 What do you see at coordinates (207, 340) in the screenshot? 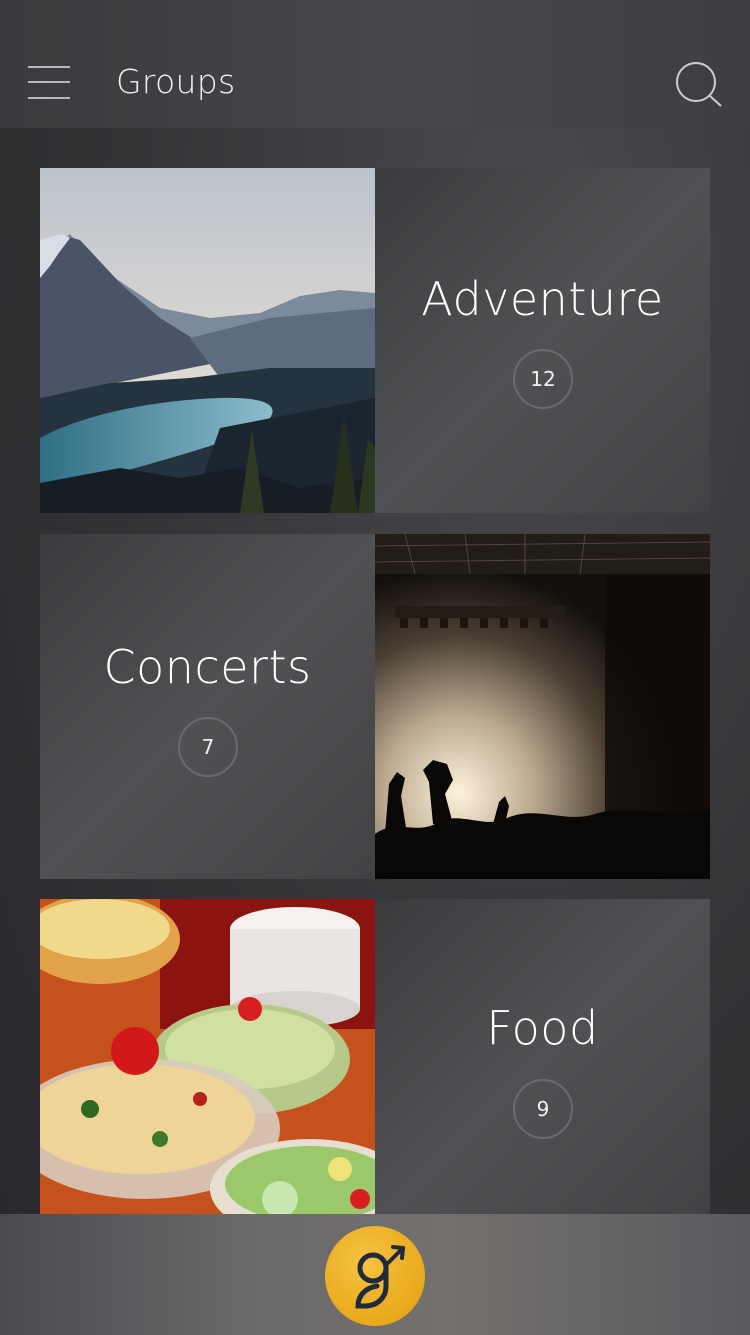
I see `mountain-lake-photo` at bounding box center [207, 340].